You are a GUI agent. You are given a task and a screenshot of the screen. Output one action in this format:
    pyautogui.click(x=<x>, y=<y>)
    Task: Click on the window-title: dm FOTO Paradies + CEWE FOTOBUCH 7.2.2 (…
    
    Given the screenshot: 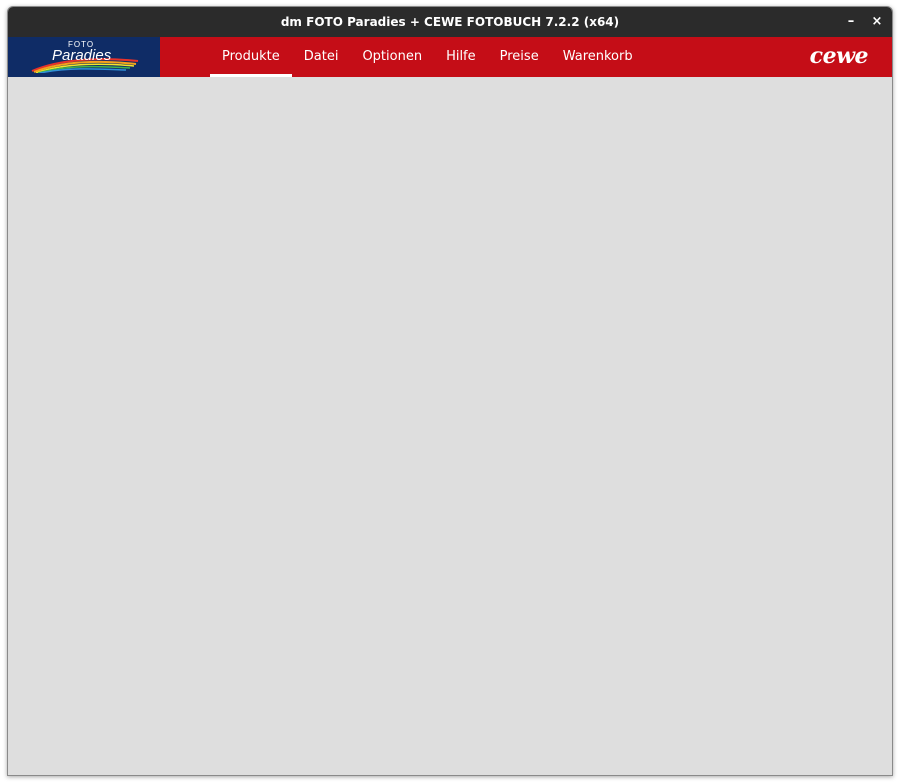 What is the action you would take?
    pyautogui.click(x=450, y=22)
    